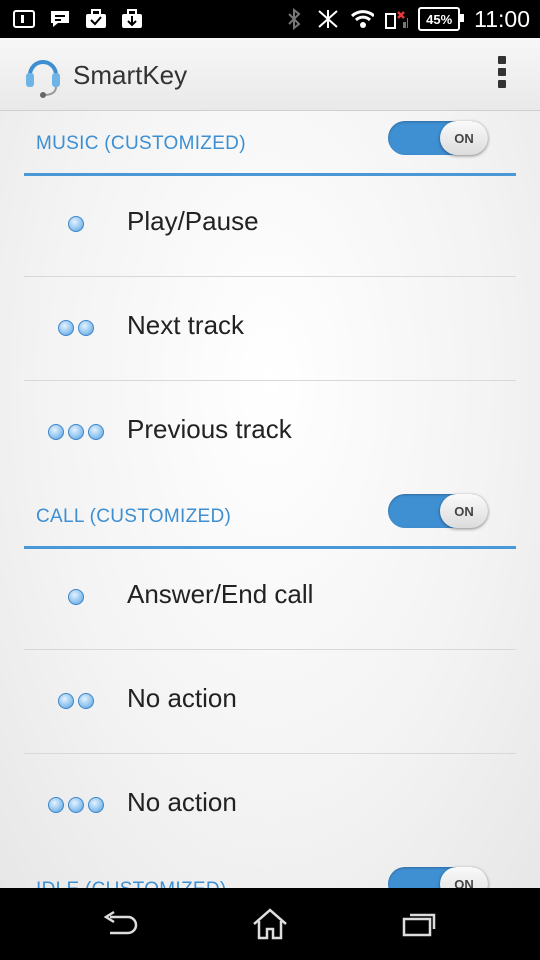 The height and width of the screenshot is (960, 540). What do you see at coordinates (132, 19) in the screenshot?
I see `download-icon` at bounding box center [132, 19].